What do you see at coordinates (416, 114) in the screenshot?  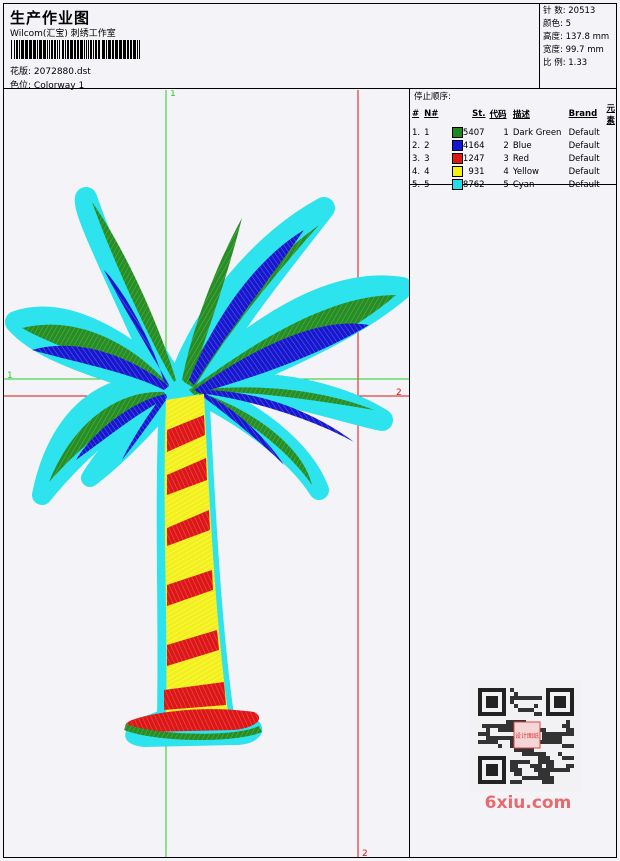 I see `col-header-index: #` at bounding box center [416, 114].